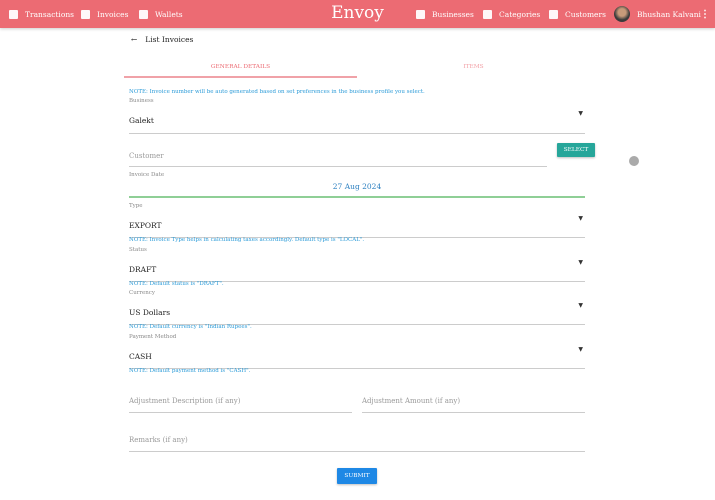 The height and width of the screenshot is (500, 715). Describe the element at coordinates (169, 39) in the screenshot. I see `back-label: List Invoices` at that location.